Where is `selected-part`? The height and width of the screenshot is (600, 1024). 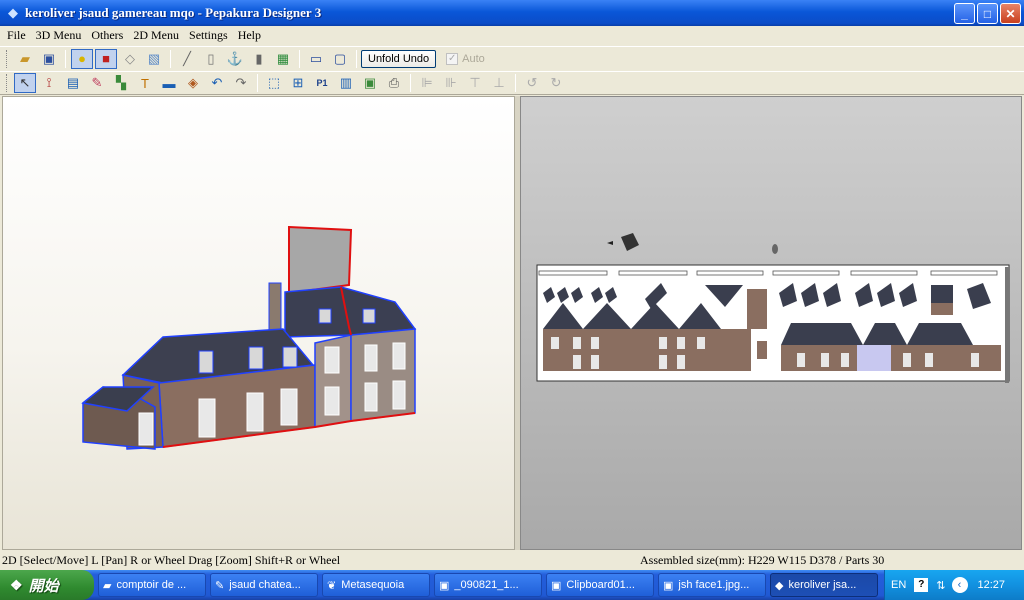
selected-part is located at coordinates (874, 358).